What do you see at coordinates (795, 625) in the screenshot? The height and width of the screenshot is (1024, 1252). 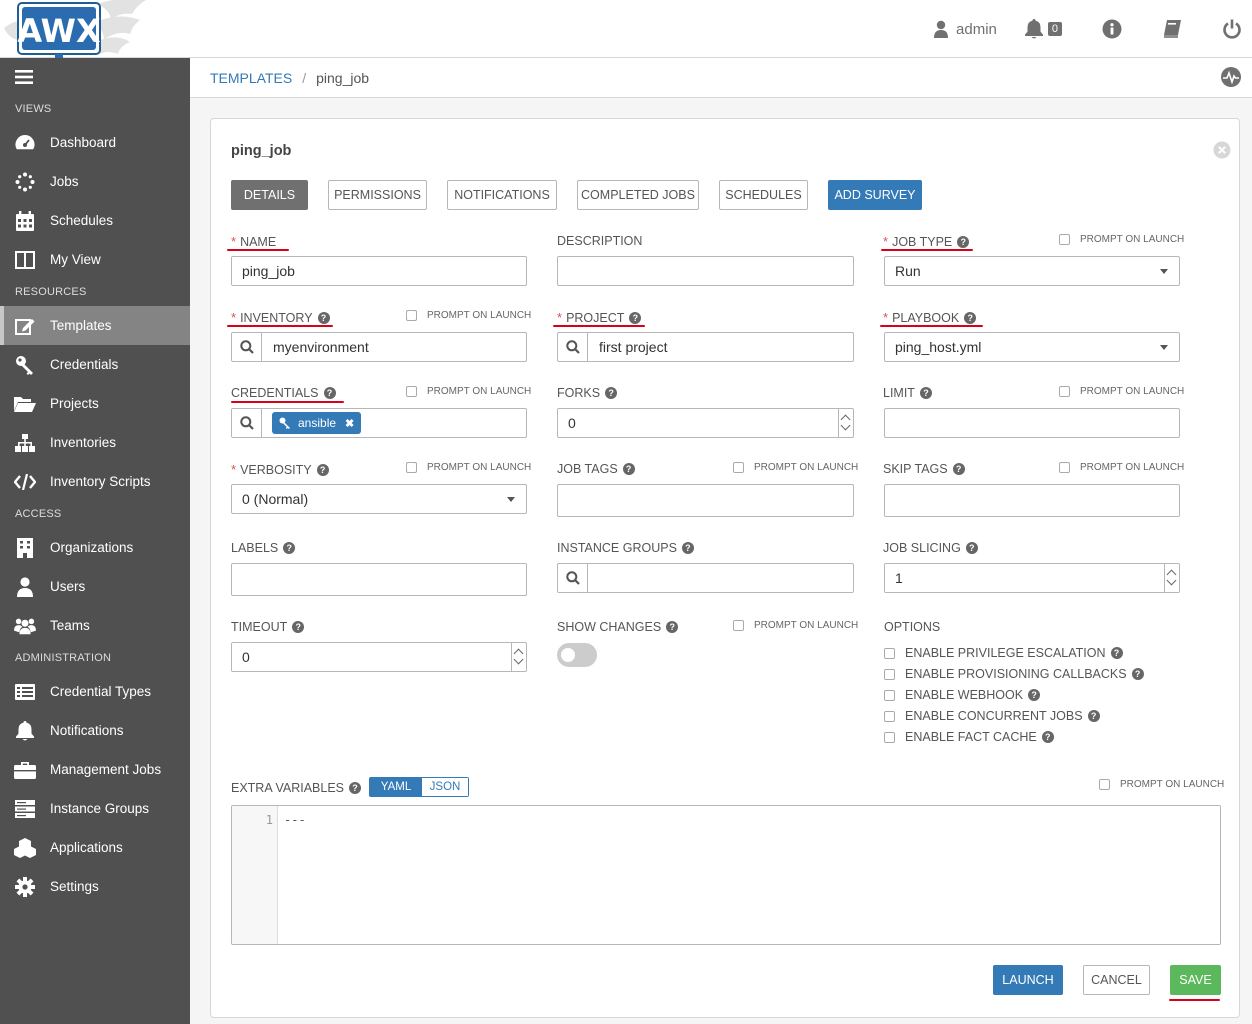 I see `show-changes-prompt-on-launch: PROMPT ON LAUNCH` at bounding box center [795, 625].